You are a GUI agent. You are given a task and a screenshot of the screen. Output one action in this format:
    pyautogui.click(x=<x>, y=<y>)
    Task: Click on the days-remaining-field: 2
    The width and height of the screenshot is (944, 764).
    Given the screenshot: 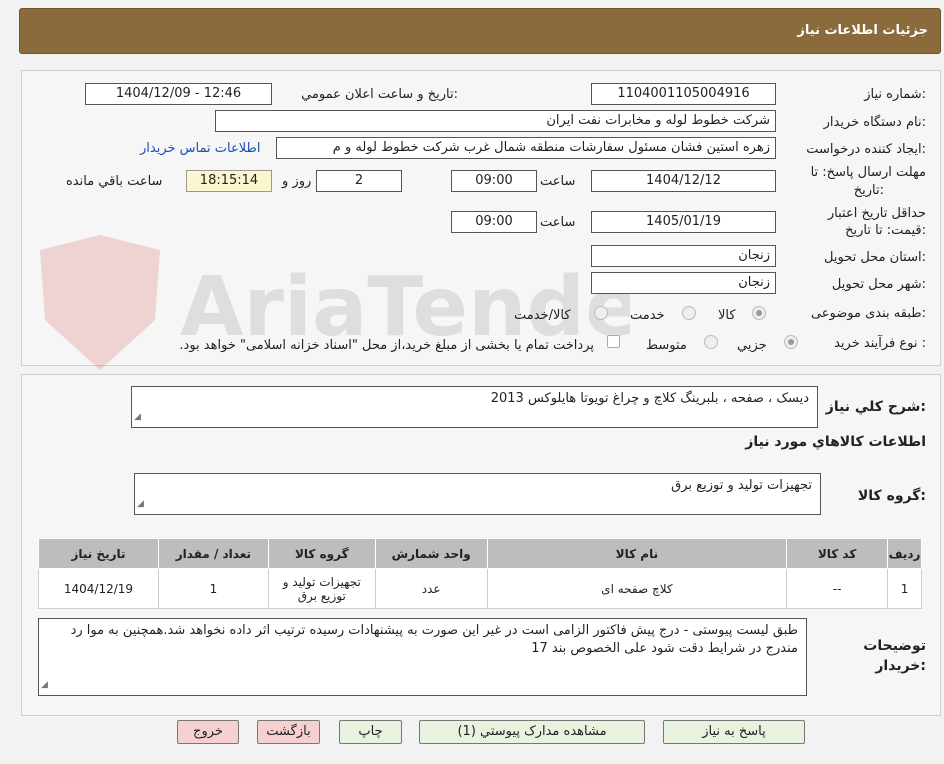 What is the action you would take?
    pyautogui.click(x=359, y=181)
    